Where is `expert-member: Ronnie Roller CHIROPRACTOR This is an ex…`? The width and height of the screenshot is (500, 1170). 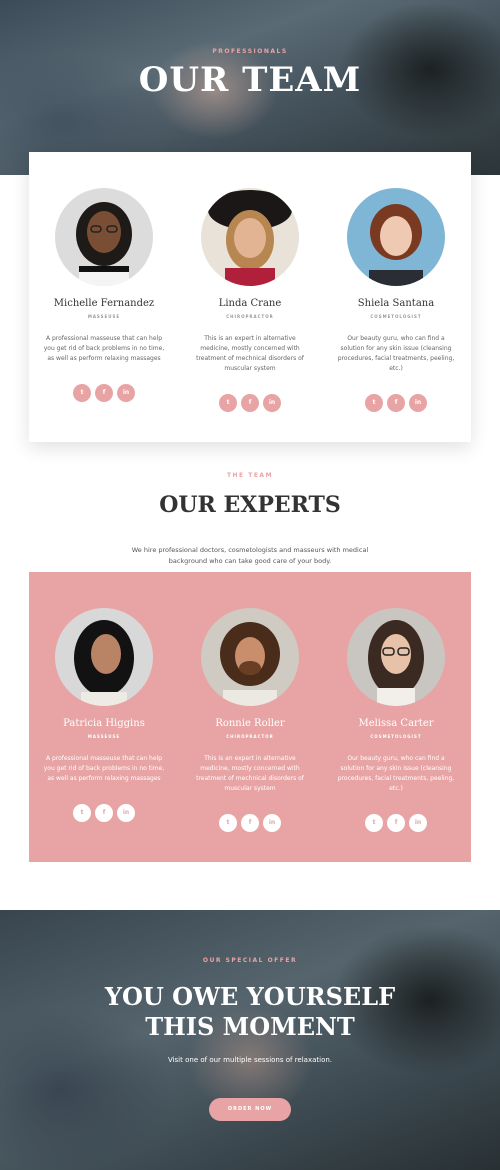 expert-member: Ronnie Roller CHIROPRACTOR This is an ex… is located at coordinates (250, 720).